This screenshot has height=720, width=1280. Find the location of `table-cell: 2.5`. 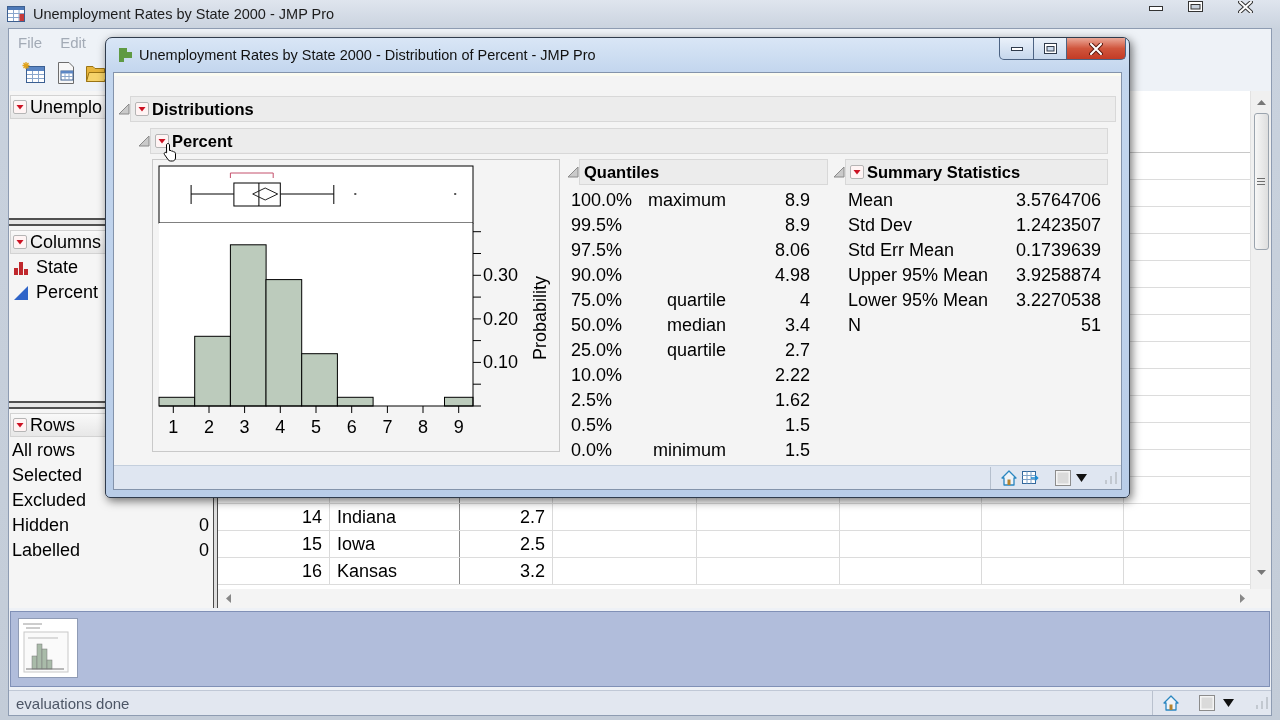

table-cell: 2.5 is located at coordinates (506, 544).